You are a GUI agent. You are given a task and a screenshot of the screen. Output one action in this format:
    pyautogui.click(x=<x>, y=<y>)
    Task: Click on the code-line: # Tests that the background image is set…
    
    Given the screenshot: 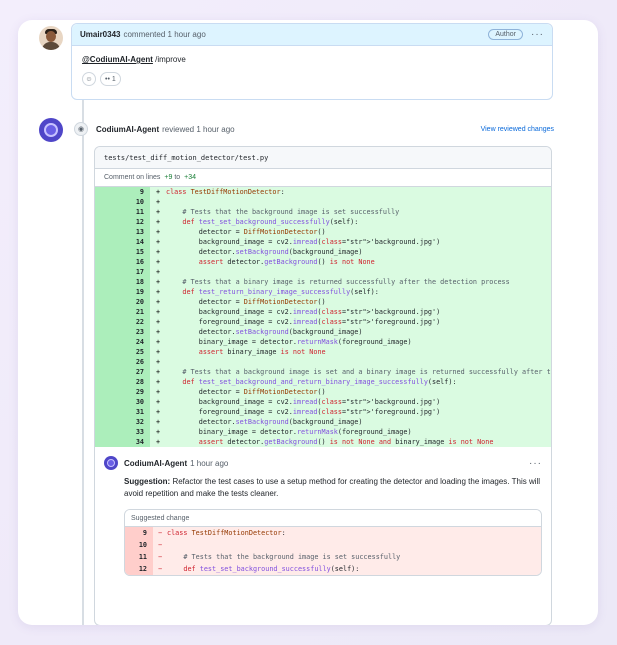 What is the action you would take?
    pyautogui.click(x=354, y=557)
    